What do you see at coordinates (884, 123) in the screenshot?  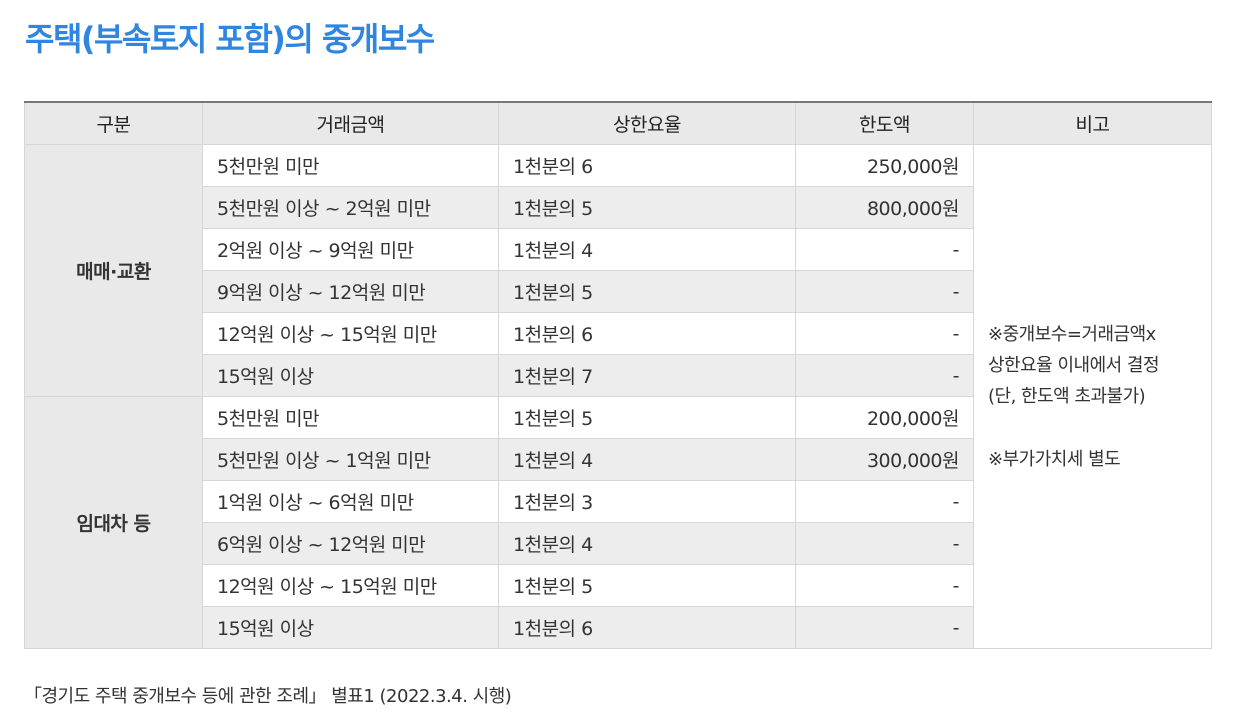 I see `header-limit: 한도액` at bounding box center [884, 123].